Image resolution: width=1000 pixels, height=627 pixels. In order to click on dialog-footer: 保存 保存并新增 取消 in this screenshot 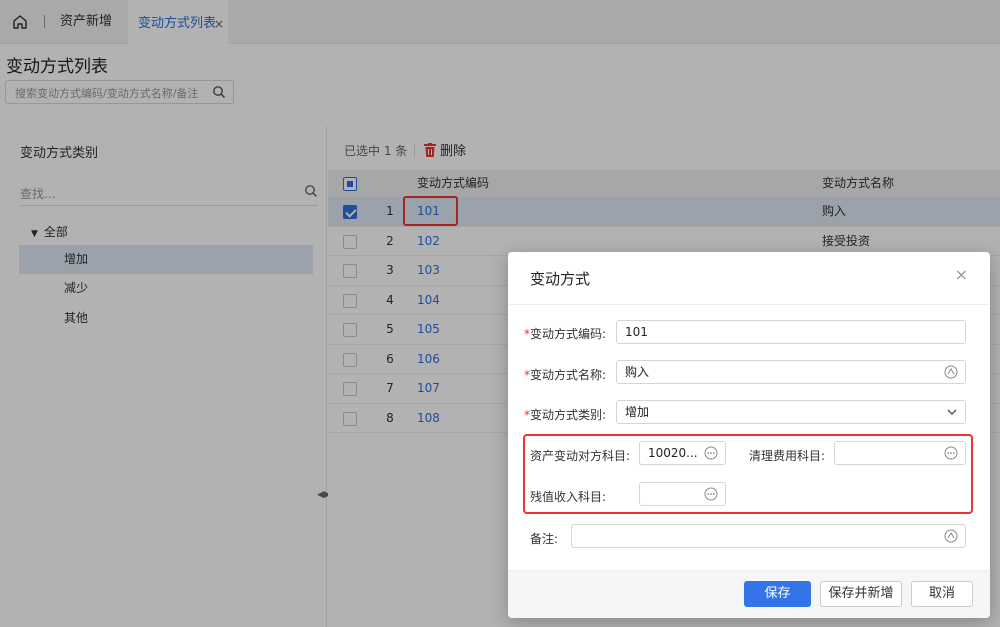, I will do `click(749, 594)`.